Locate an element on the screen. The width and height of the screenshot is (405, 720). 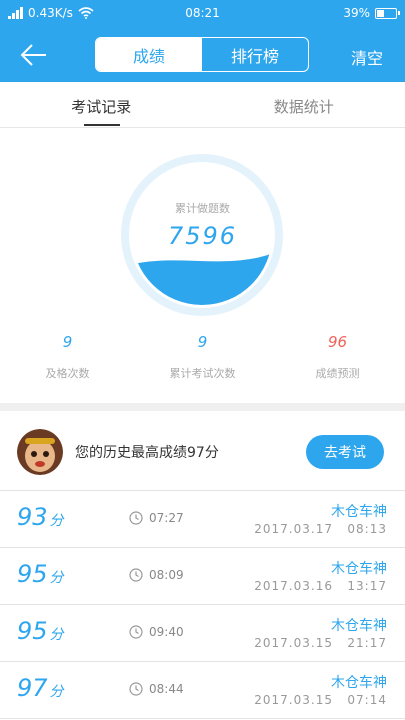
status-bar: 0.43K/s 08:21 39% is located at coordinates (202, 14).